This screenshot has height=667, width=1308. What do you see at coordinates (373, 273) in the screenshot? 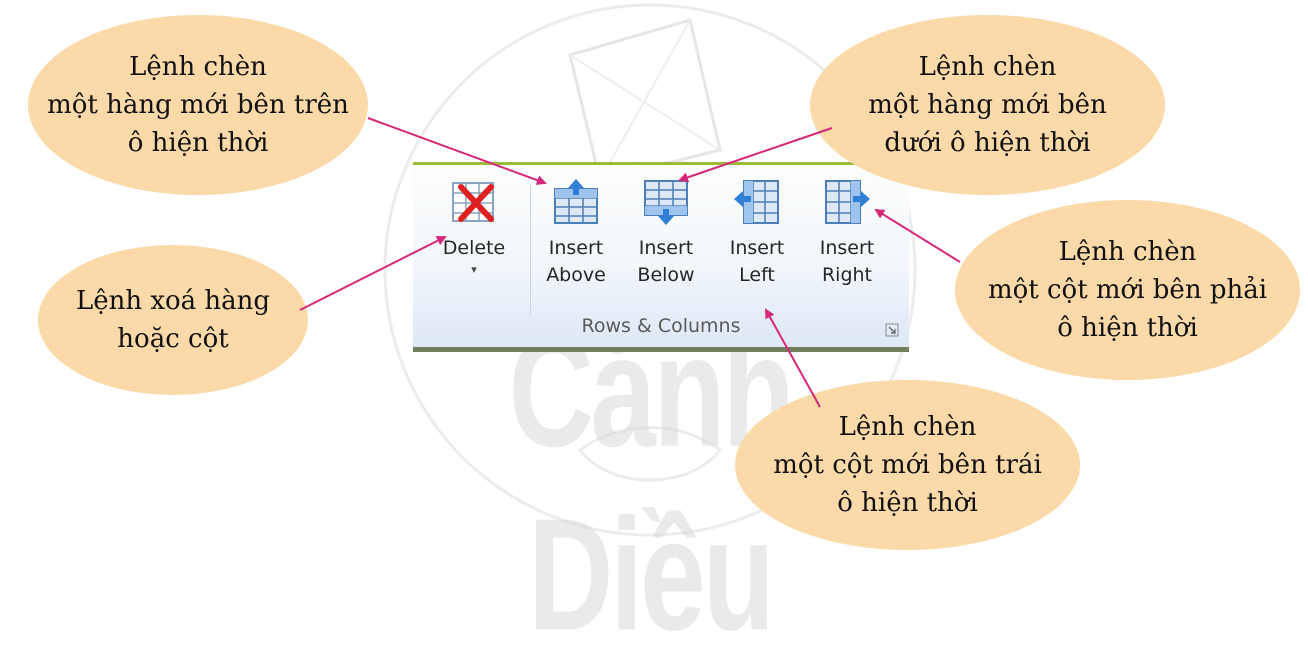
I see `arrow-delete` at bounding box center [373, 273].